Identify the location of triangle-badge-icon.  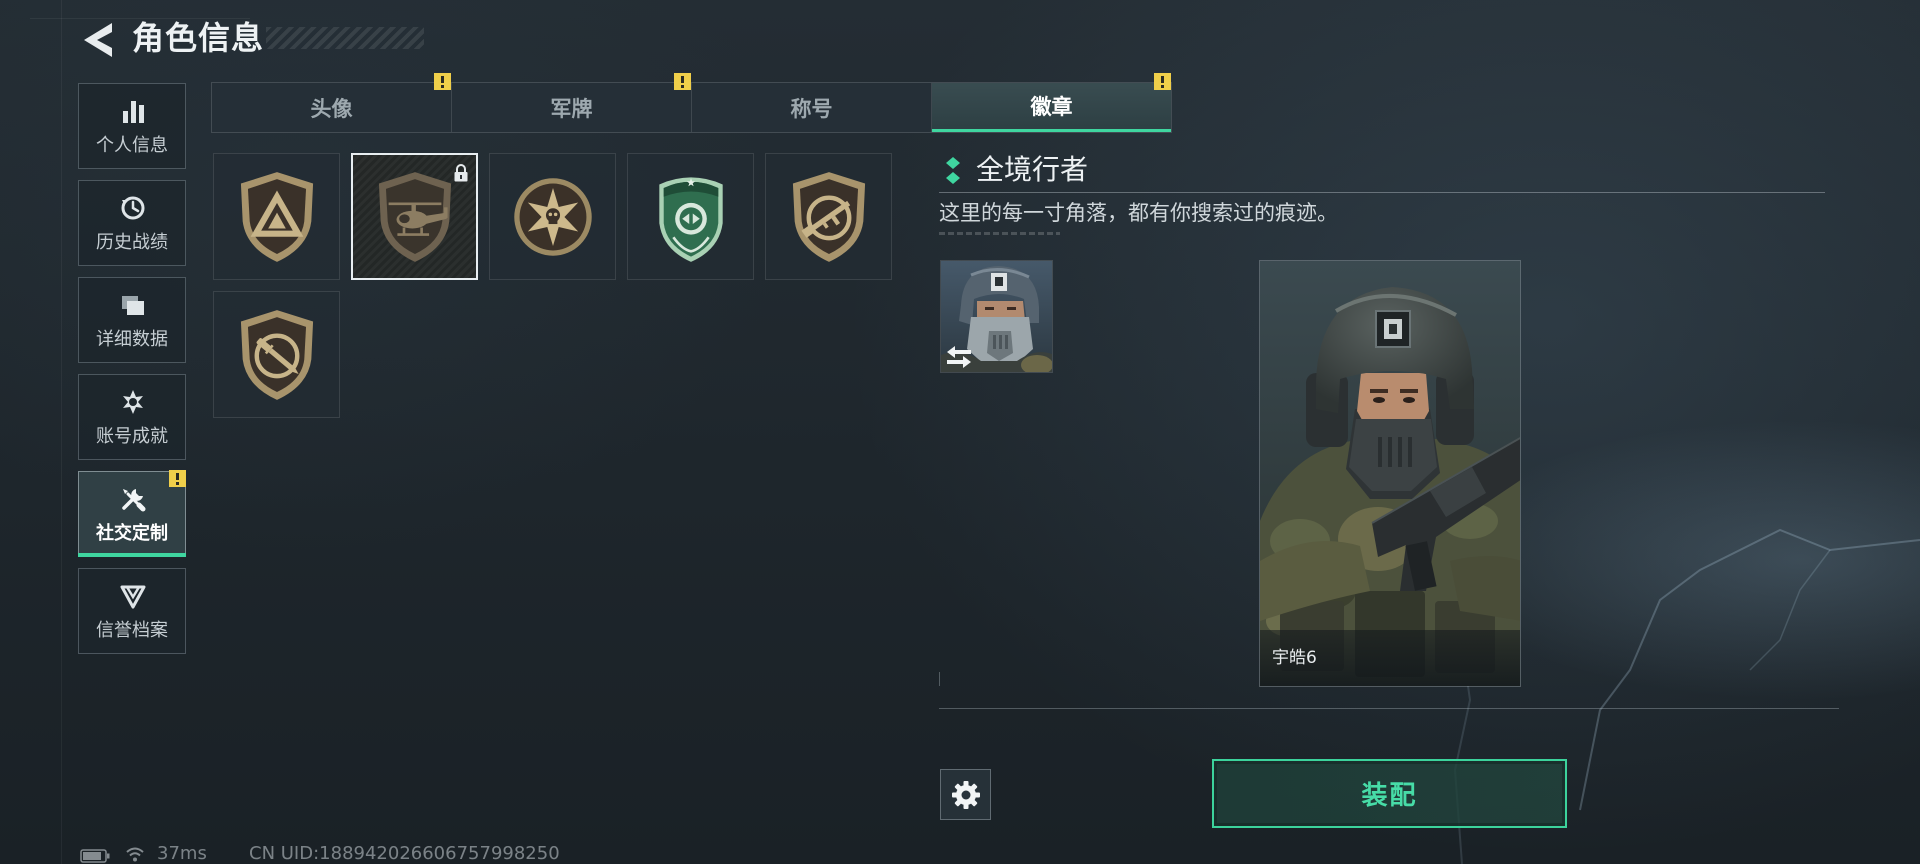
(277, 217).